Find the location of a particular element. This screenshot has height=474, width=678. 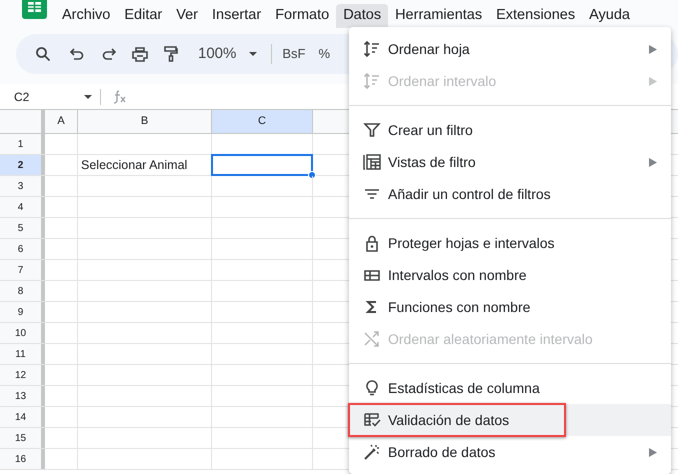

paint-format-icon is located at coordinates (171, 54).